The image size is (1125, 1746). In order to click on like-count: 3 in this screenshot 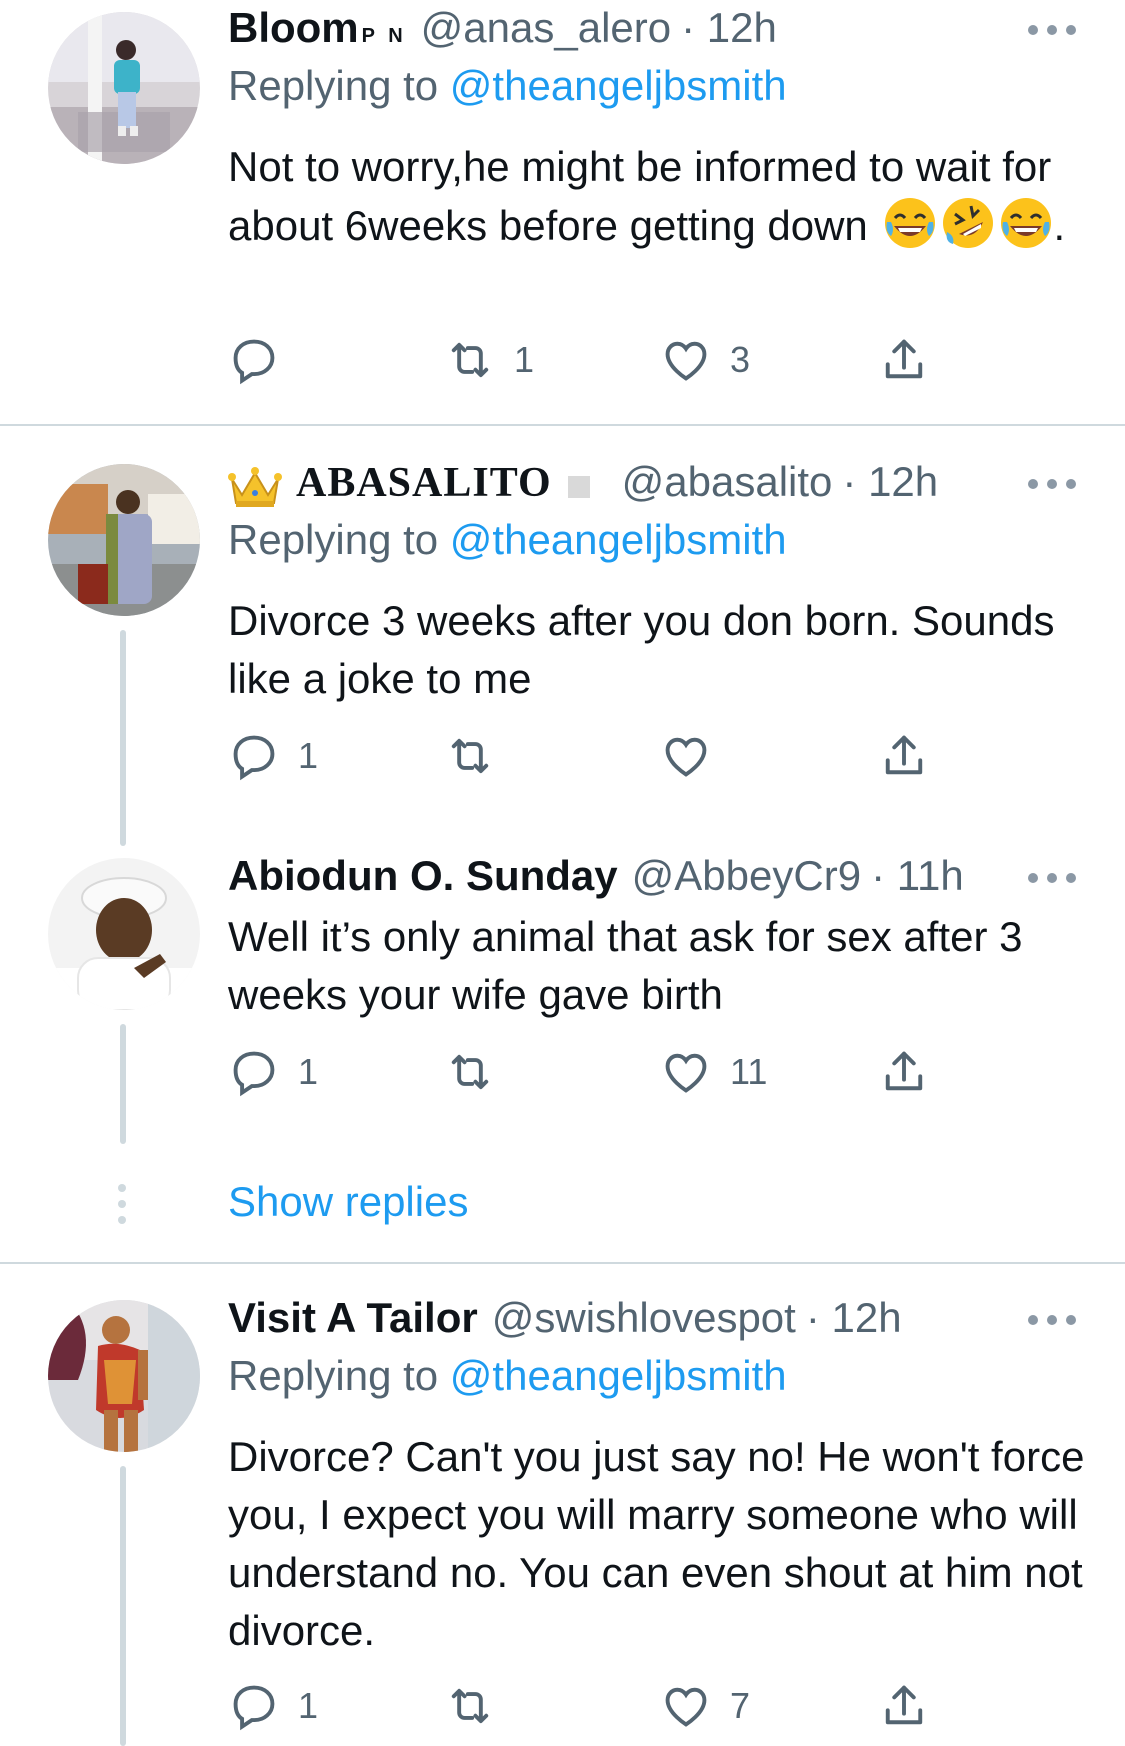, I will do `click(740, 359)`.